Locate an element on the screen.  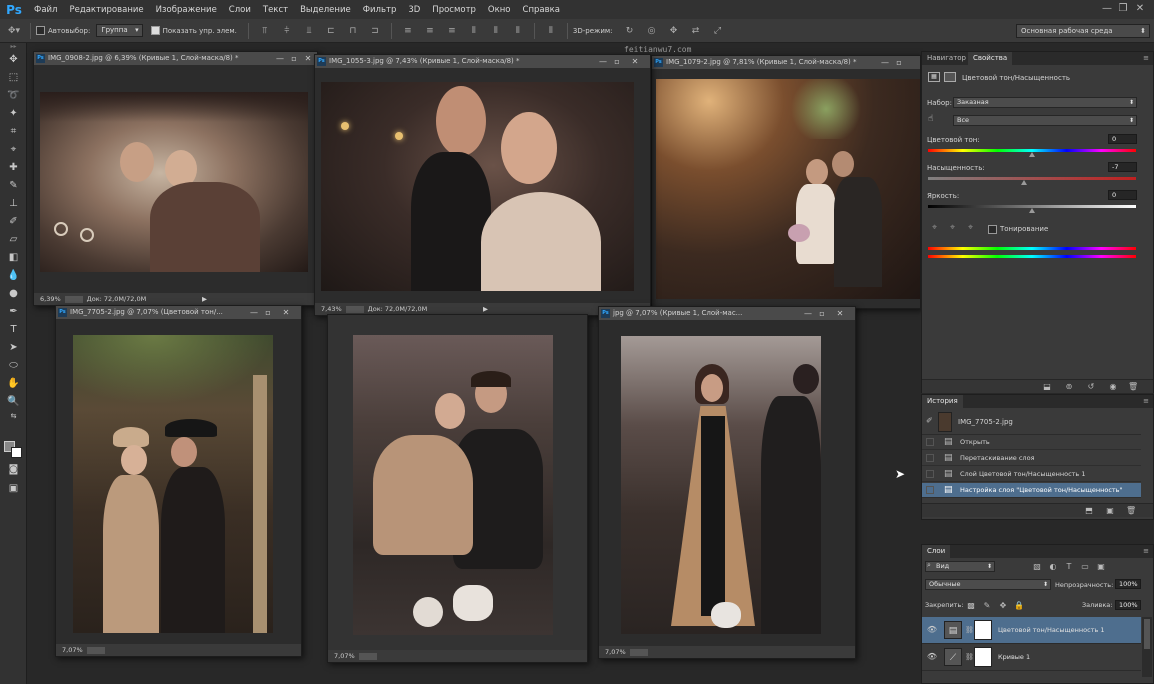
restore-icon: ❐ is located at coordinates (1123, 9).